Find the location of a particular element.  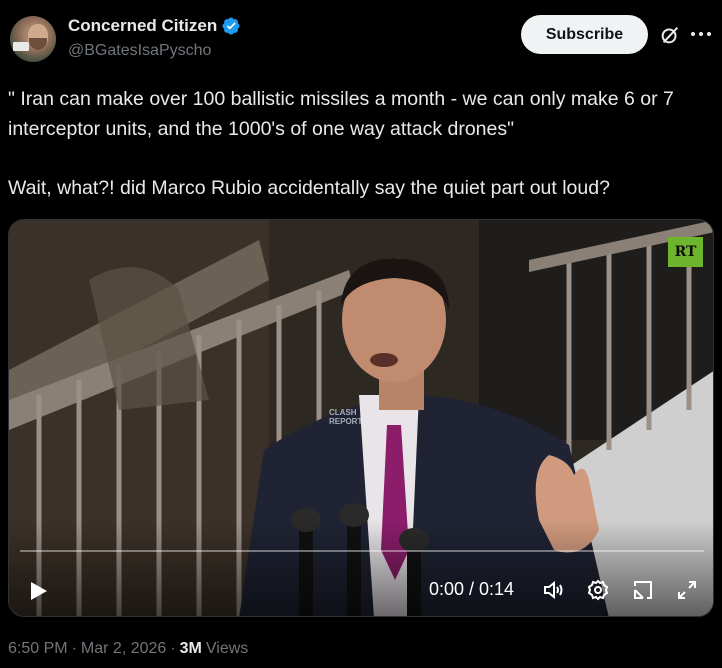

avatar-beard is located at coordinates (38, 44).